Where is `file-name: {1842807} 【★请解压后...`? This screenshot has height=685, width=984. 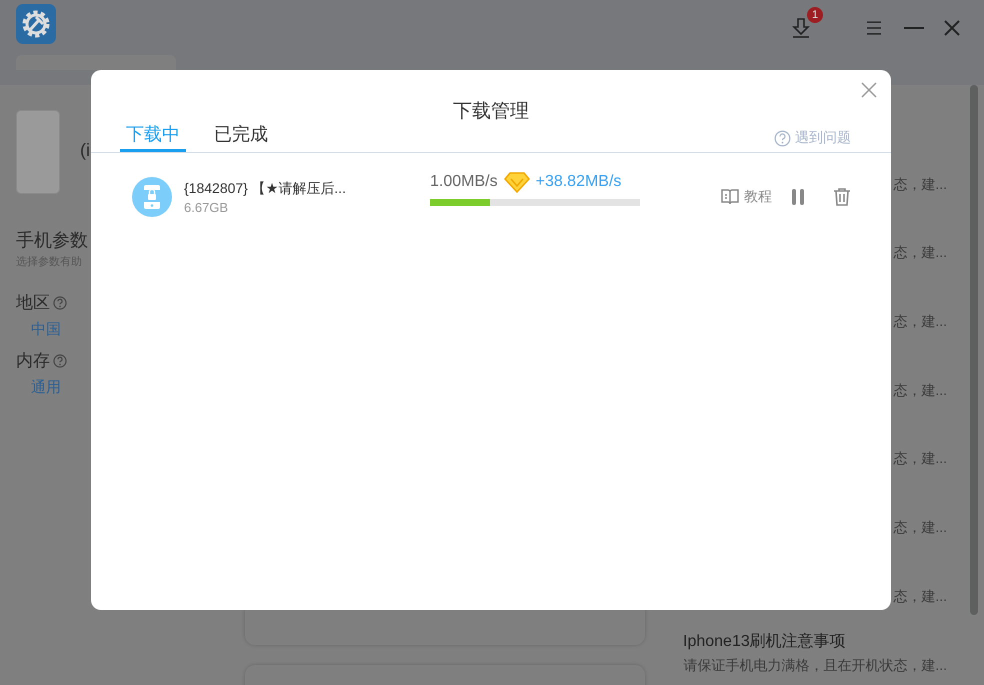 file-name: {1842807} 【★请解压后... is located at coordinates (265, 189).